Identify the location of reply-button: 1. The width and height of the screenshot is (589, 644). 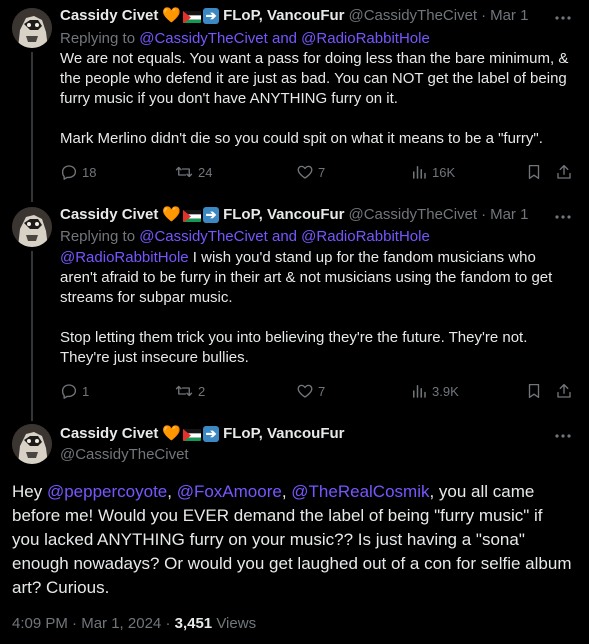
(74, 391).